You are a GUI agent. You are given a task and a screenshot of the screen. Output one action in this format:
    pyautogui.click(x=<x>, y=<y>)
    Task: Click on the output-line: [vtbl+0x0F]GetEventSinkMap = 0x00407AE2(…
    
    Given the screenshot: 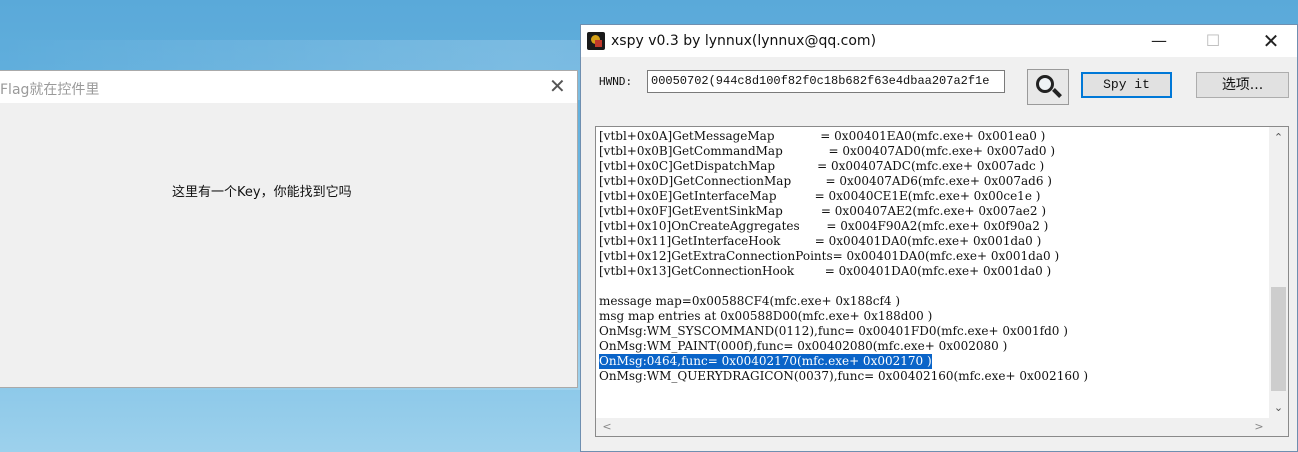 What is the action you would take?
    pyautogui.click(x=933, y=211)
    